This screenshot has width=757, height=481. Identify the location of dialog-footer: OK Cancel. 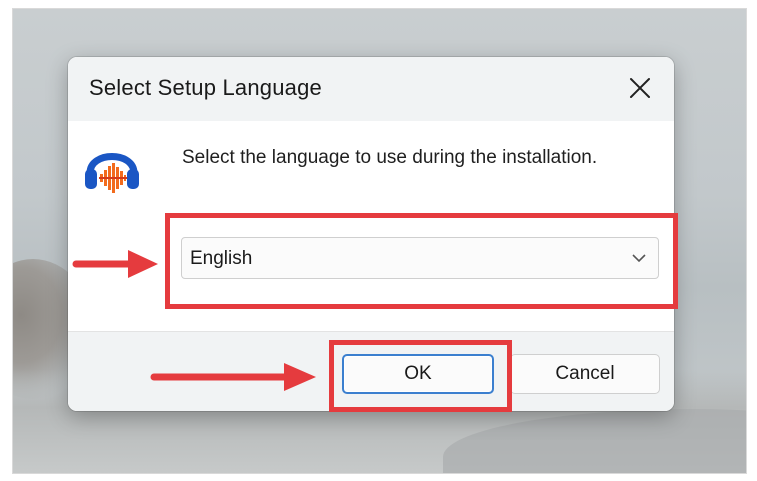
(371, 371).